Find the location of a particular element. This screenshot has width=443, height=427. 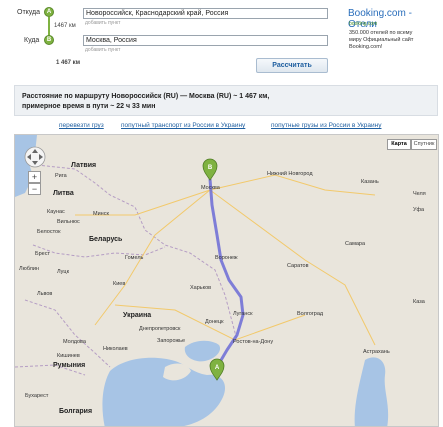

to-marker-icon: B is located at coordinates (49, 40).